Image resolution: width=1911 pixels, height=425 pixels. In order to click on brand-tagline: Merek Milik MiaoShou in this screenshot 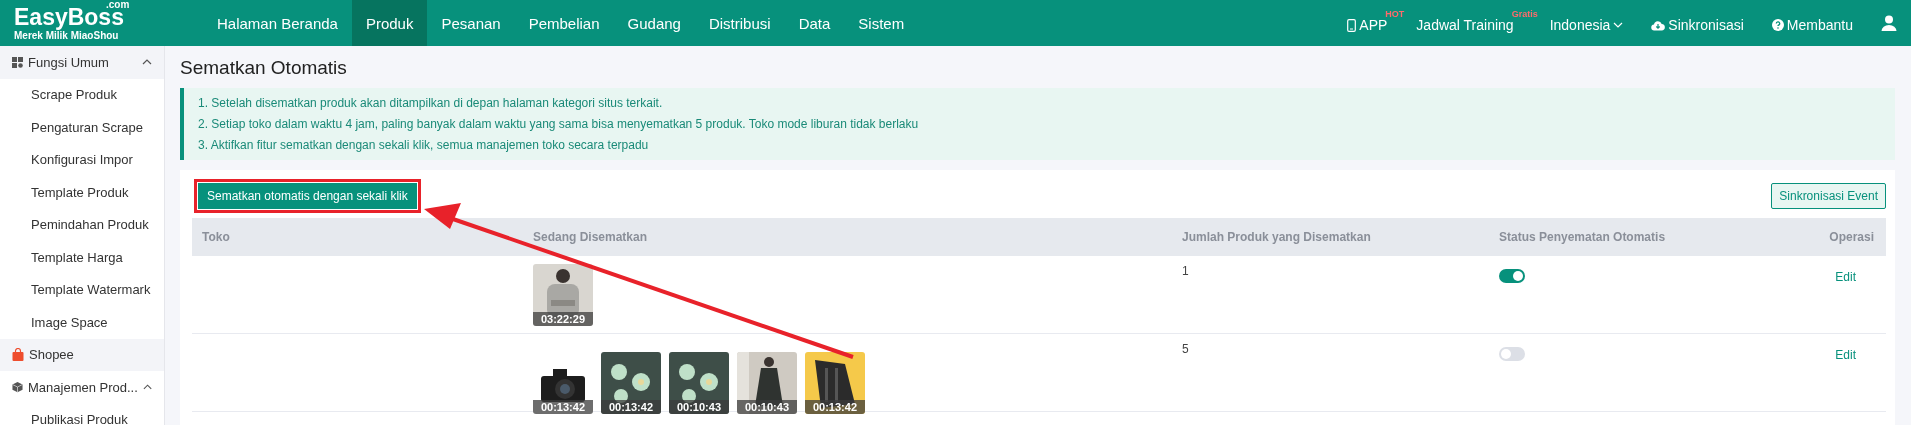, I will do `click(66, 35)`.